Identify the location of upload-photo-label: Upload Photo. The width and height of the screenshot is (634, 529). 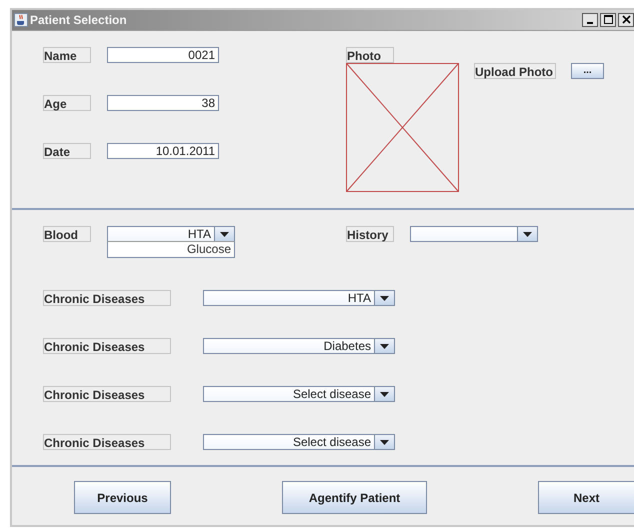
(515, 71).